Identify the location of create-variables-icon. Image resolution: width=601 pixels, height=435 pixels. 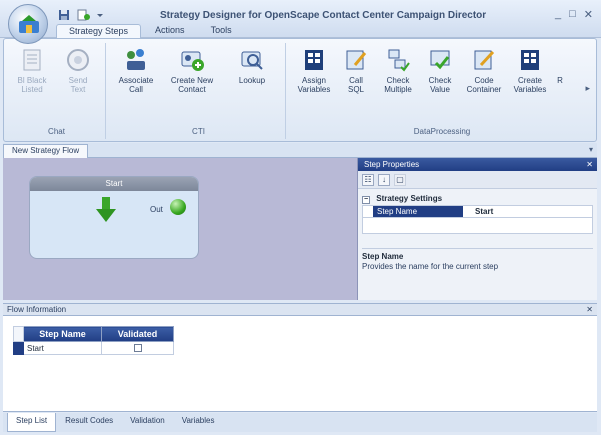
(530, 60).